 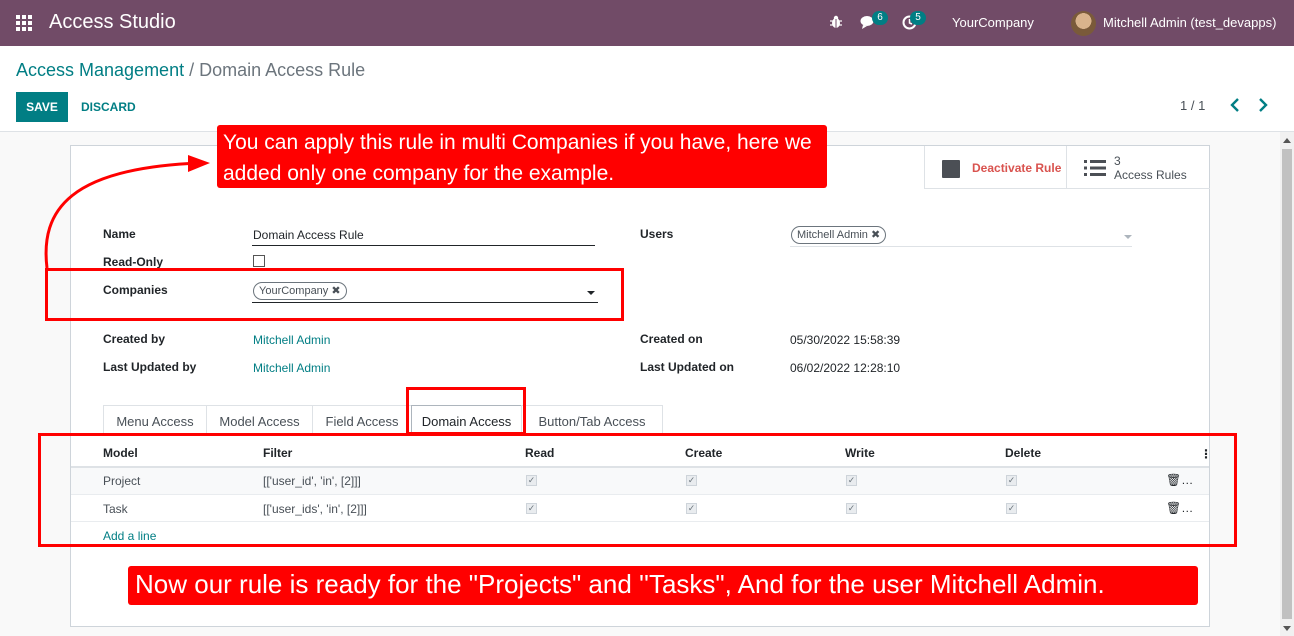 What do you see at coordinates (108, 107) in the screenshot?
I see `discard-button: DISCARD` at bounding box center [108, 107].